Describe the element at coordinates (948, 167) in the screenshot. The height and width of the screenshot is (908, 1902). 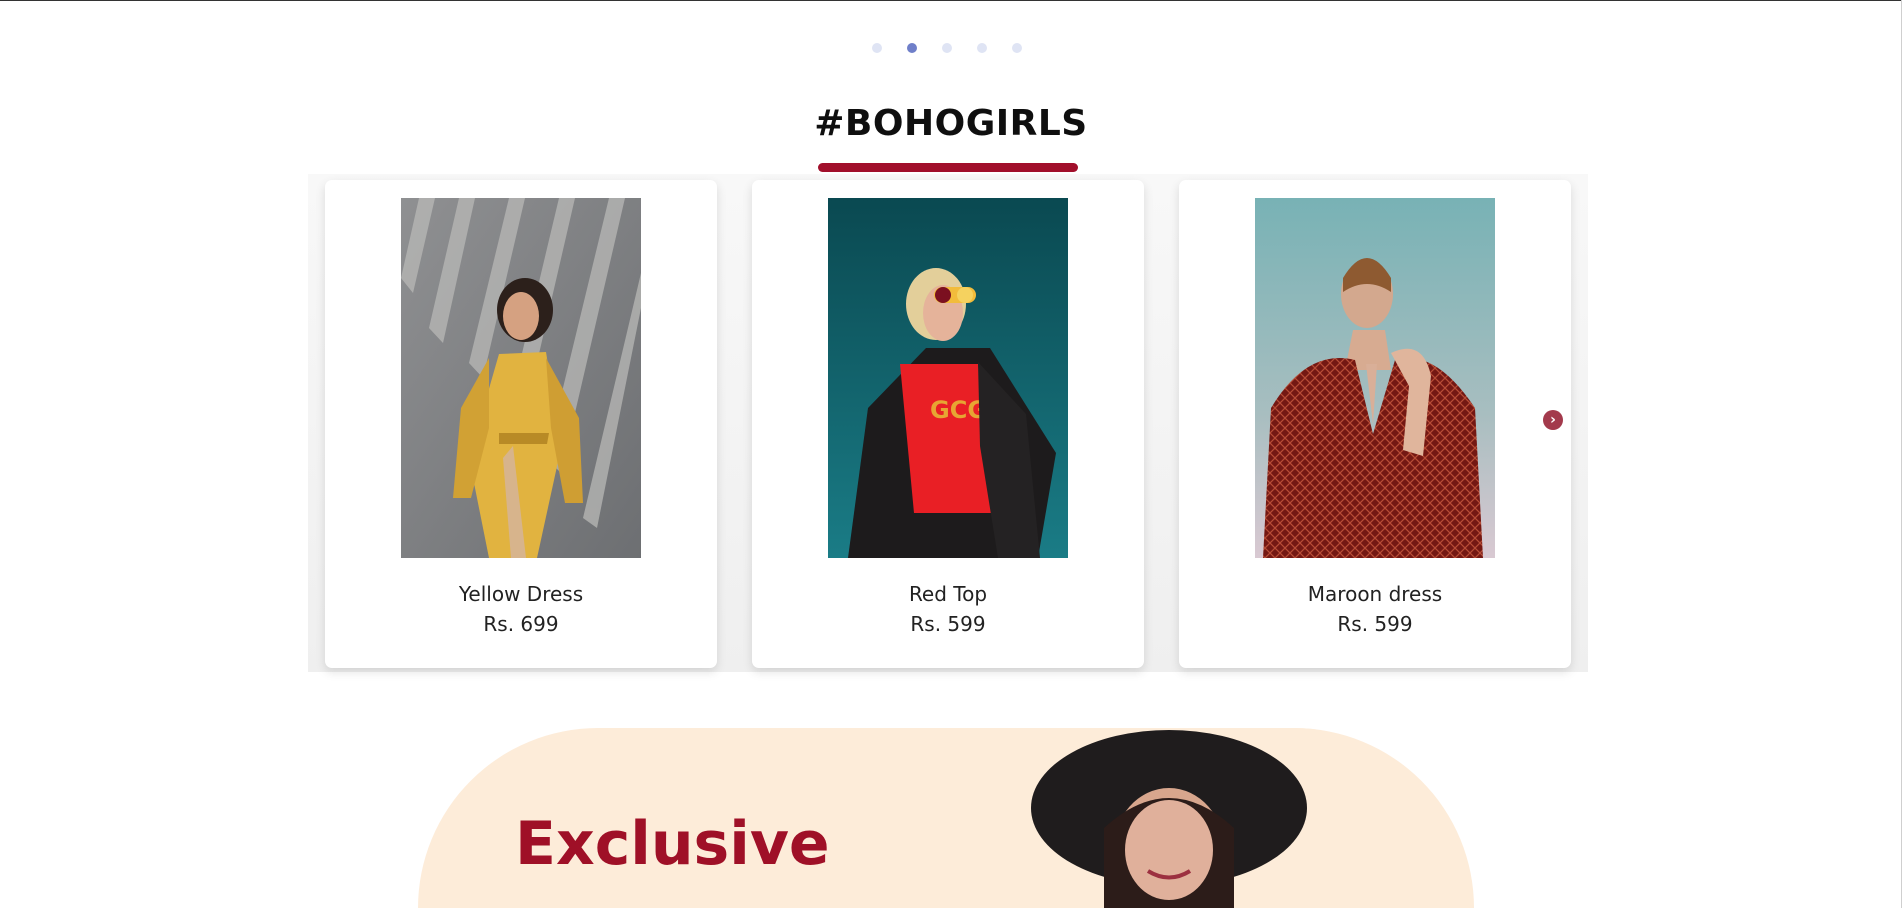
I see `title-underline` at that location.